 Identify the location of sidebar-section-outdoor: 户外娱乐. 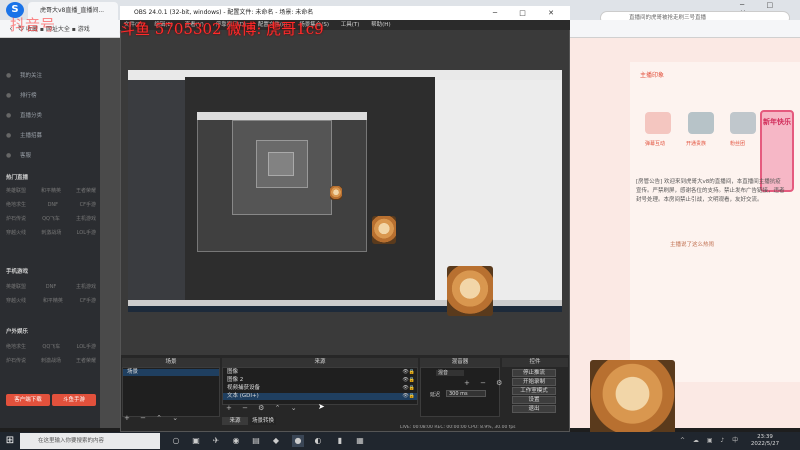
(17, 332).